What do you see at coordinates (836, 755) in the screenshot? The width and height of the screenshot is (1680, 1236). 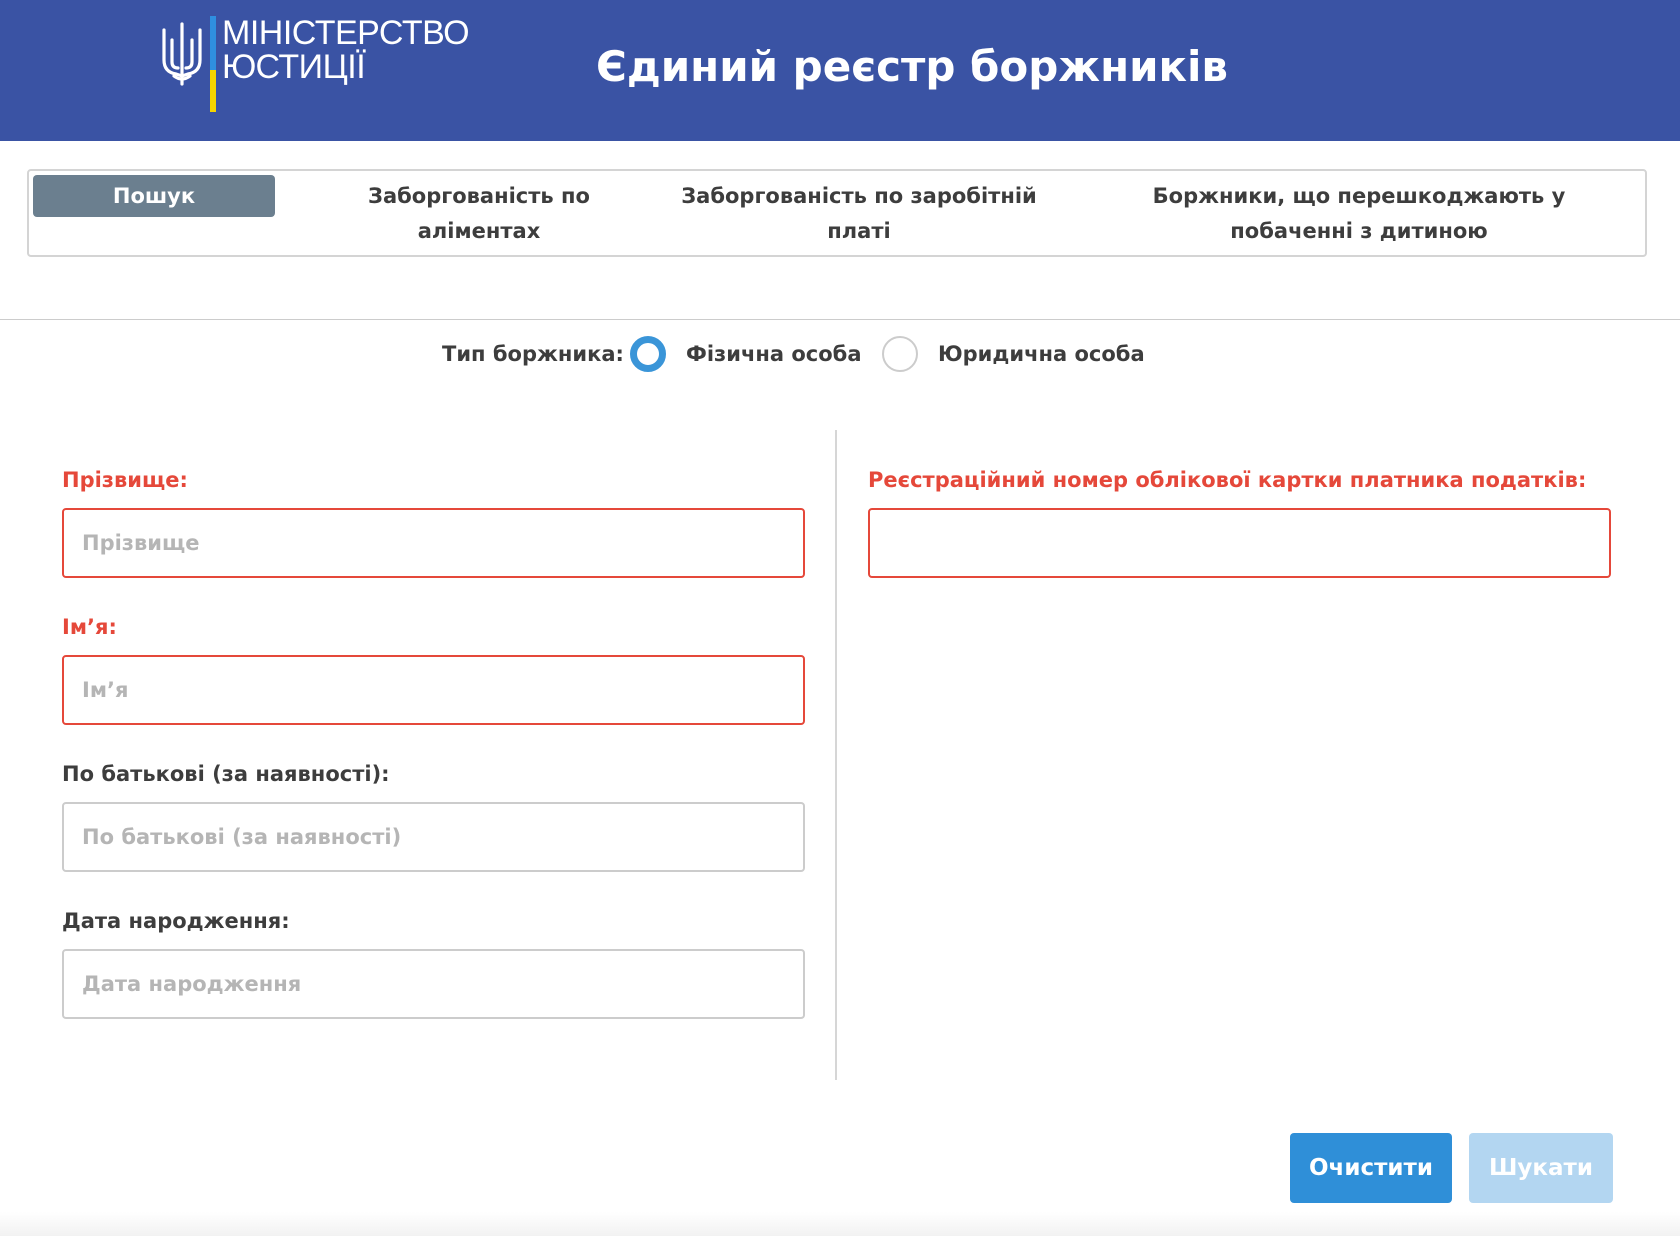 I see `column-divider` at bounding box center [836, 755].